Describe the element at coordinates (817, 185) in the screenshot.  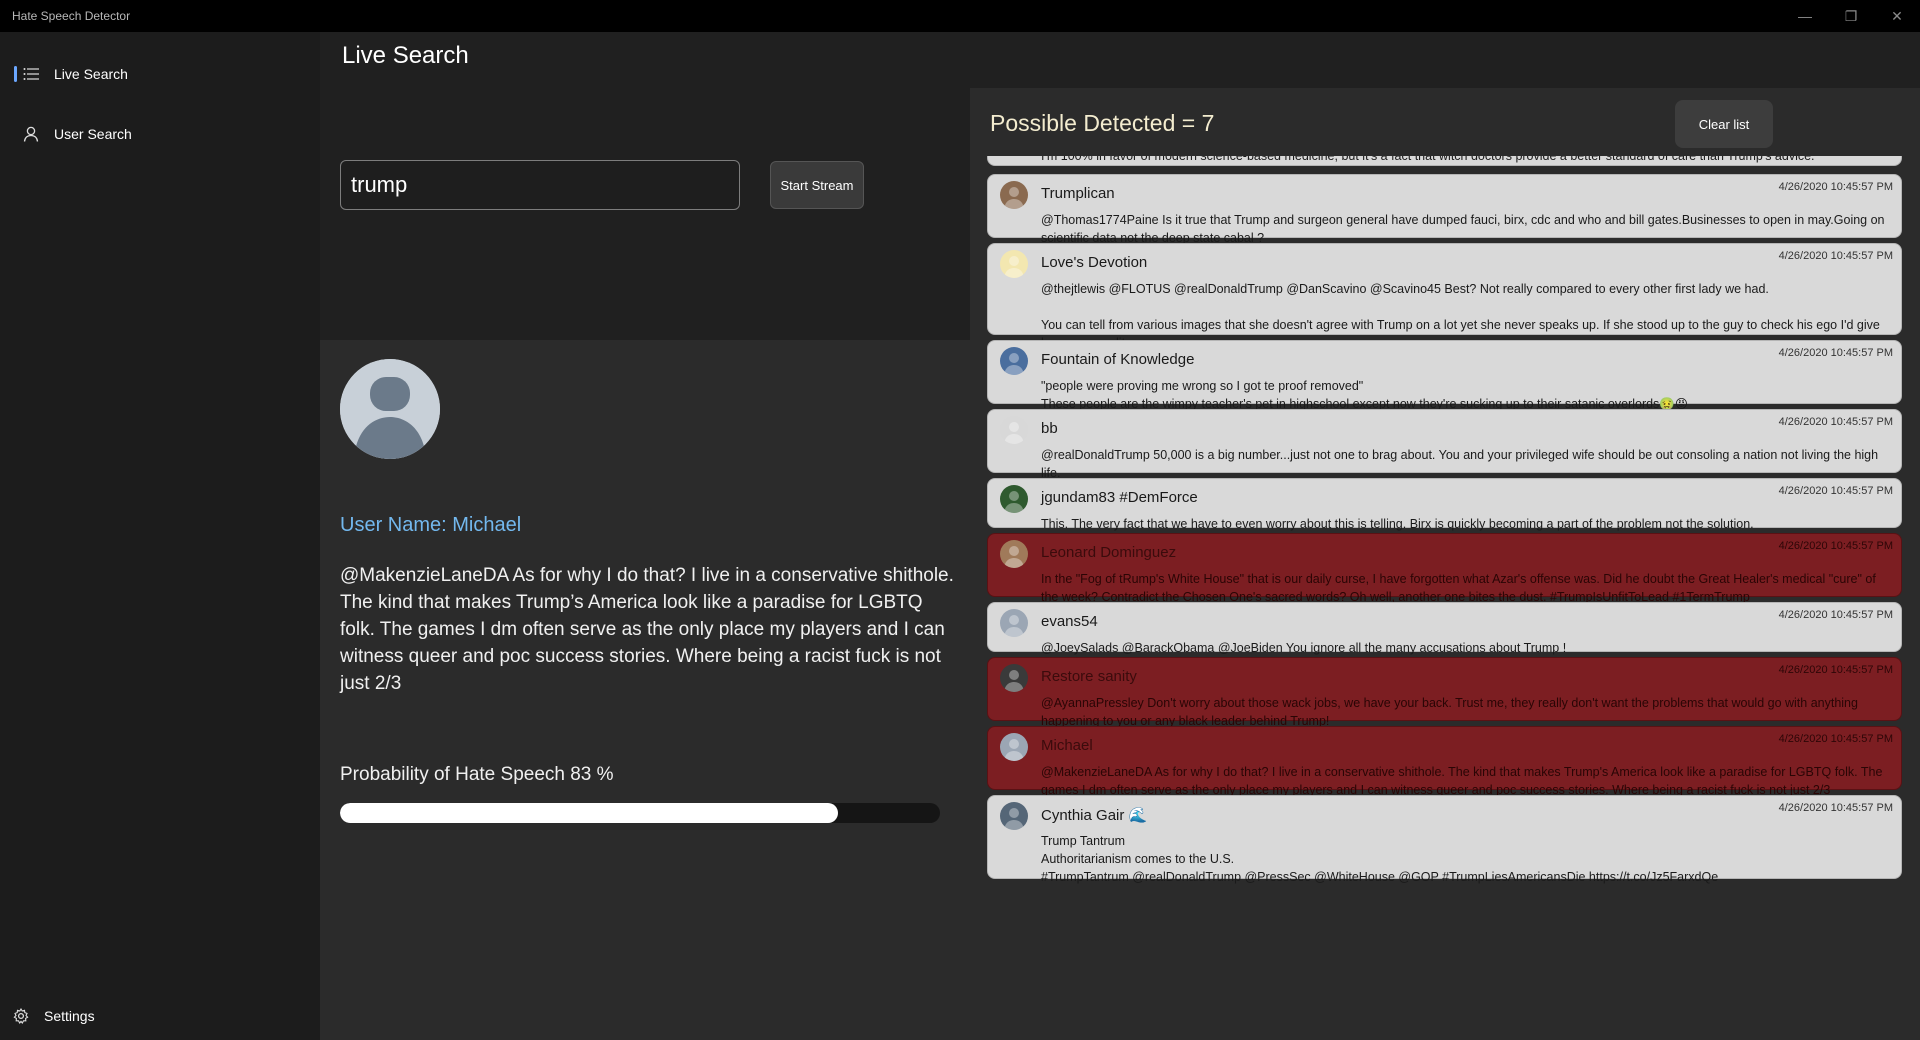
I see `start-stream-button: Start Stream` at that location.